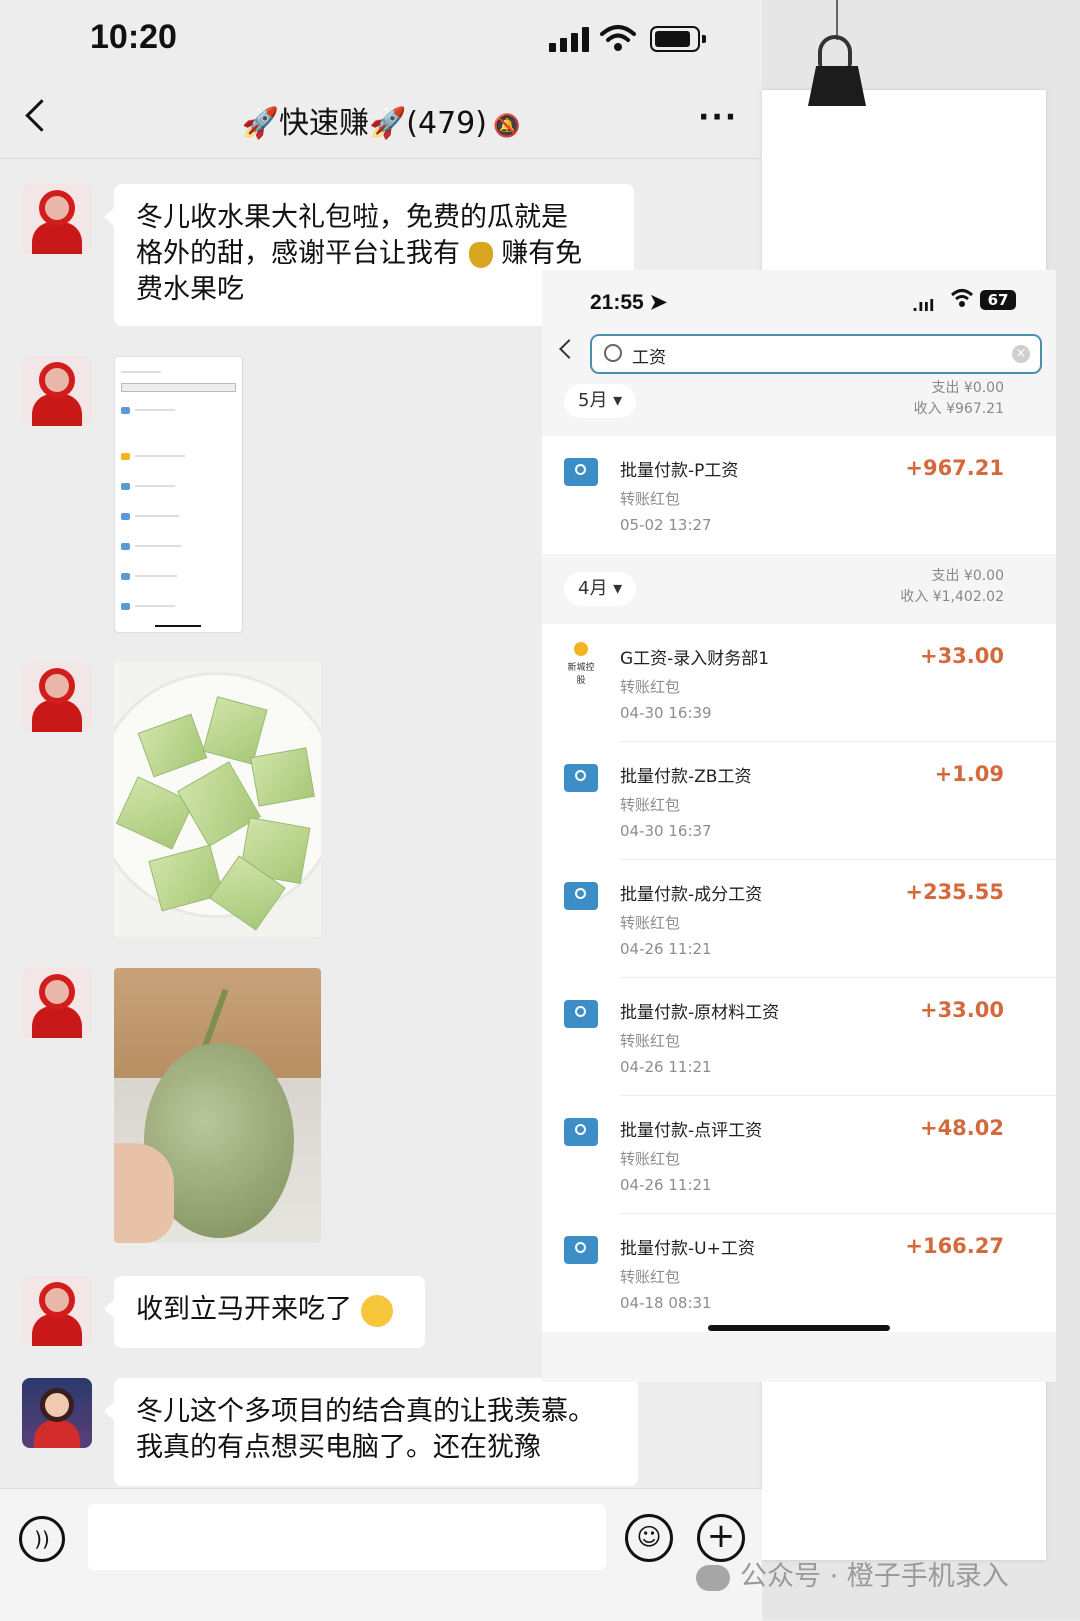 The image size is (1080, 1621). I want to click on message-bubble: 收到立马开来吃了, so click(264, 1312).